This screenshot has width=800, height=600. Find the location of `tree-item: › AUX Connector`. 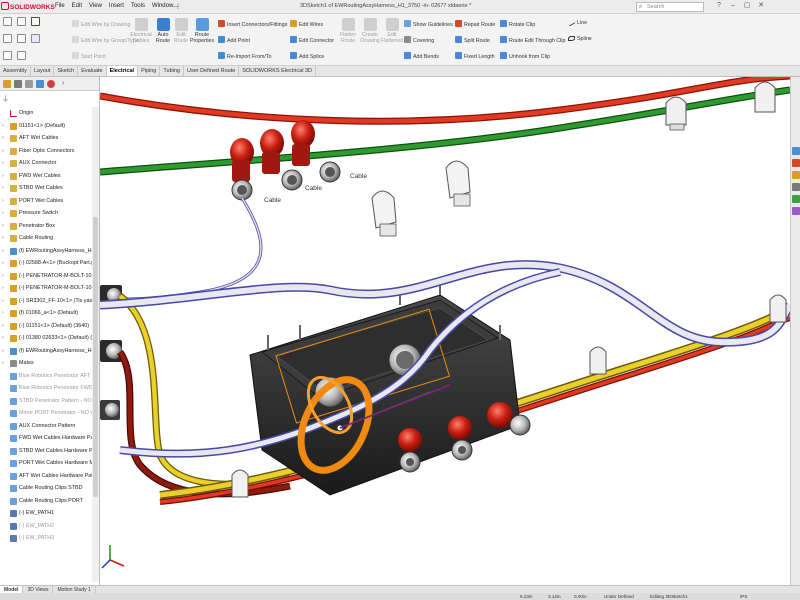

tree-item: › AUX Connector is located at coordinates (46, 163).